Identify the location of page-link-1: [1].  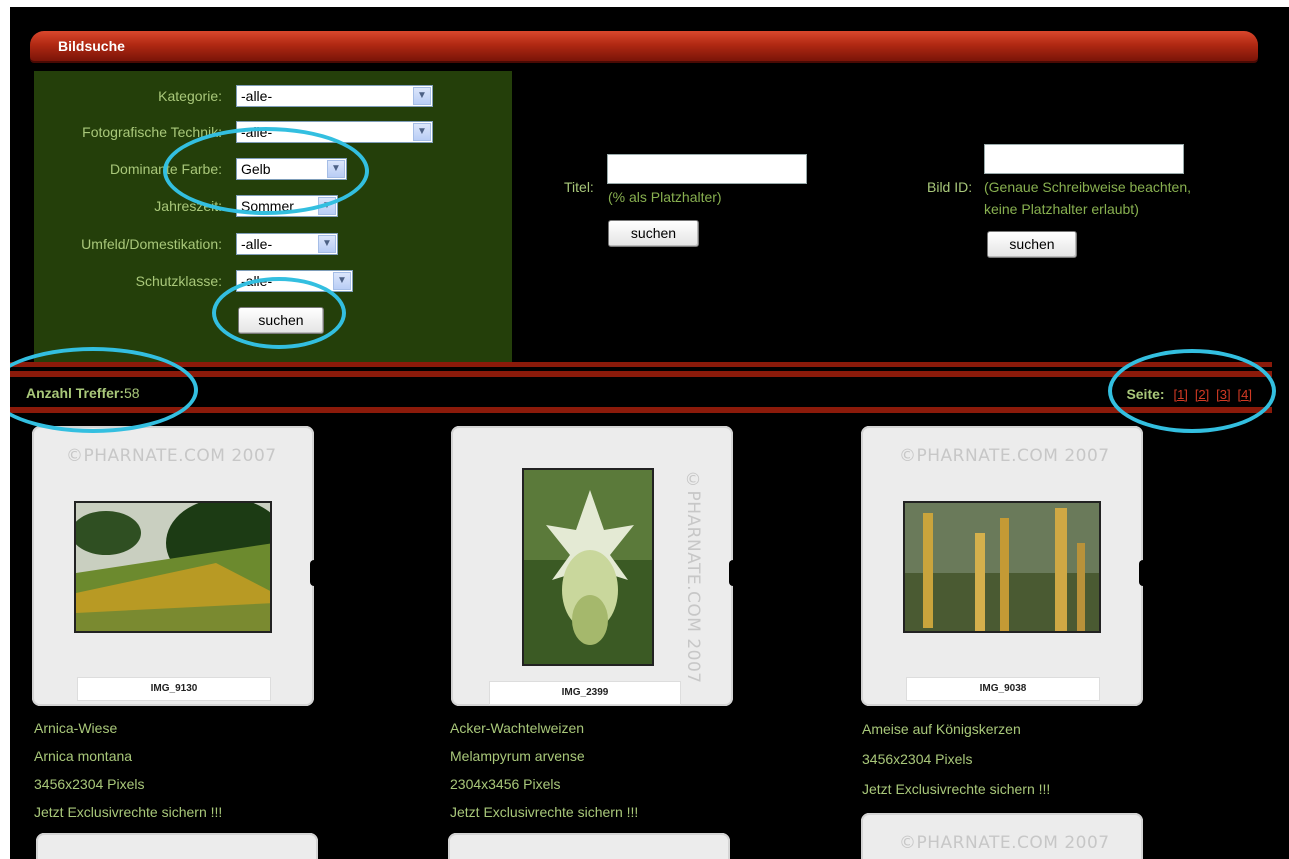
(1180, 394).